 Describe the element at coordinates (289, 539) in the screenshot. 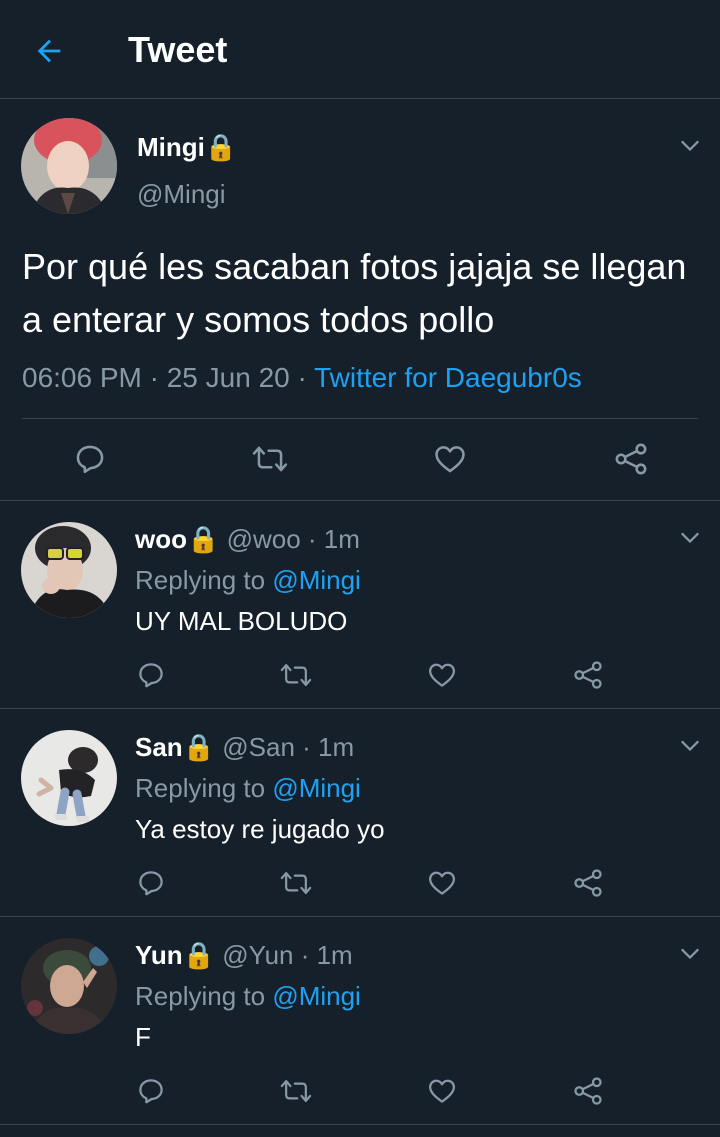

I see `reply-handle-time: @woo · 1m` at that location.